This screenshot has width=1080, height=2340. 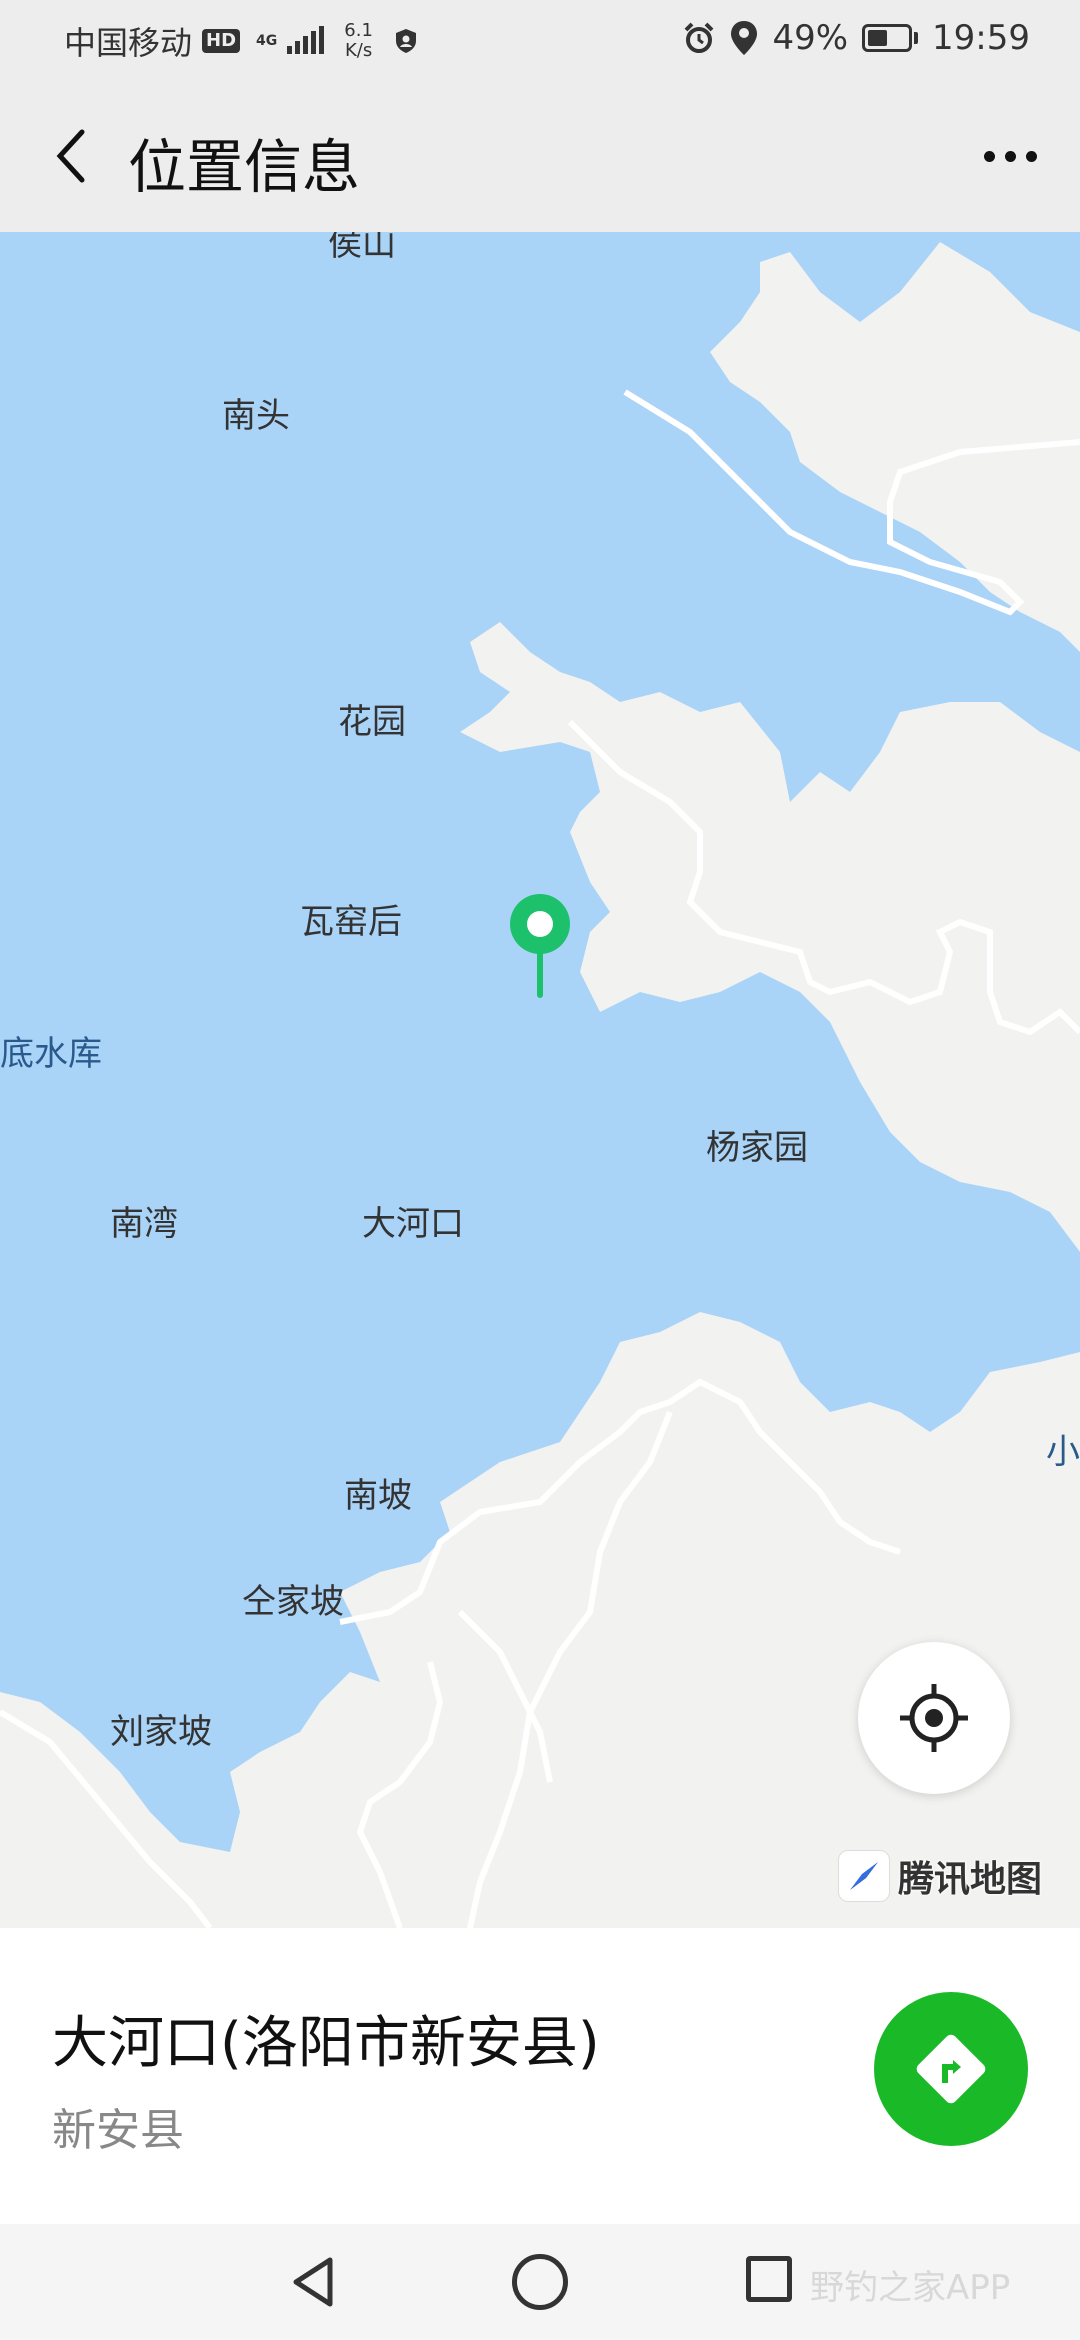 I want to click on map-label-quanjiapo: 仝家坡, so click(x=293, y=1602).